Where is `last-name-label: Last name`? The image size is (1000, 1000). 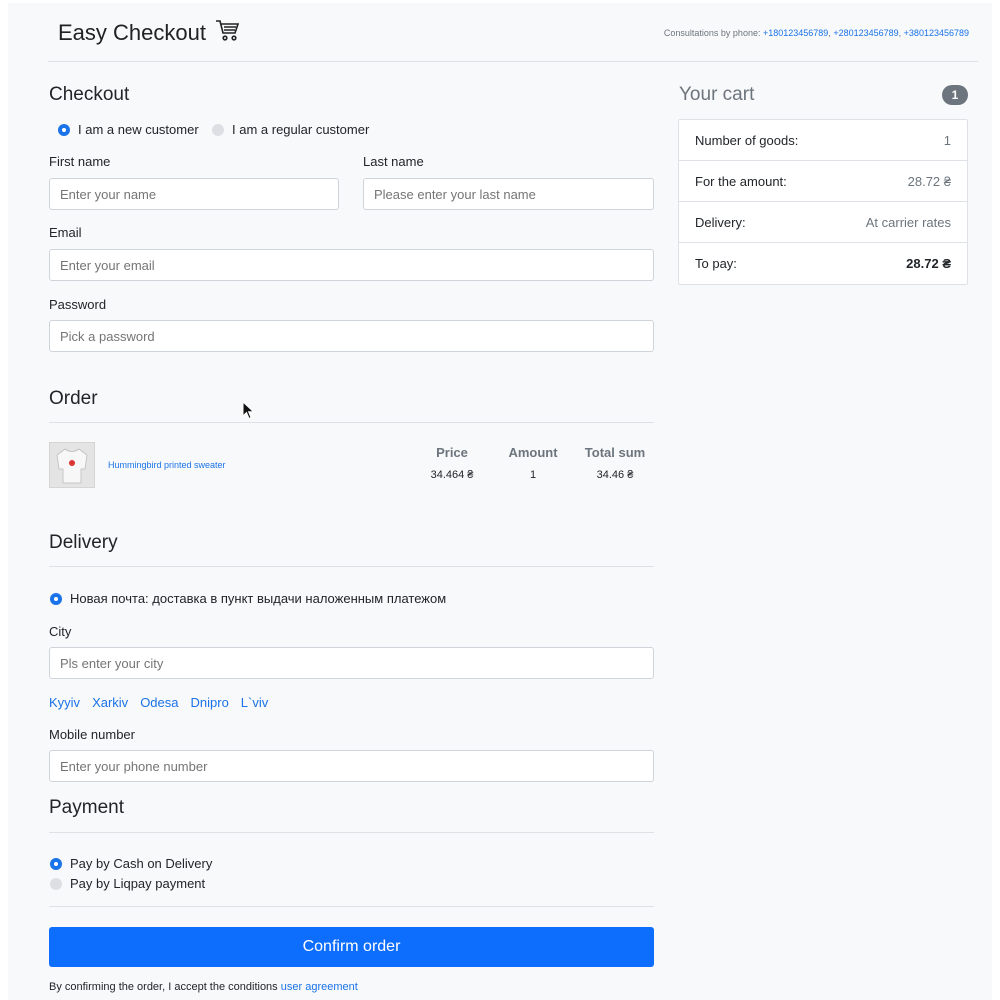 last-name-label: Last name is located at coordinates (393, 161).